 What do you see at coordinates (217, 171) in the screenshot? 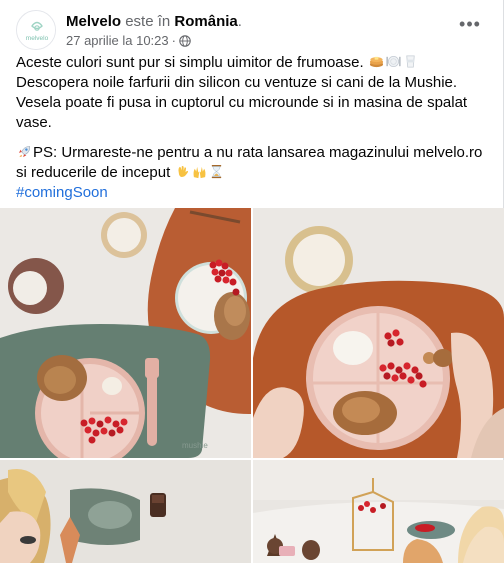
I see `hourglass-emoji` at bounding box center [217, 171].